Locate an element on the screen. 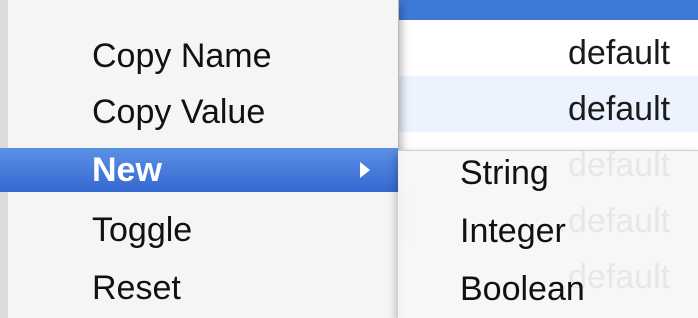 Image resolution: width=698 pixels, height=318 pixels. submenu-item-label: Integer is located at coordinates (513, 231).